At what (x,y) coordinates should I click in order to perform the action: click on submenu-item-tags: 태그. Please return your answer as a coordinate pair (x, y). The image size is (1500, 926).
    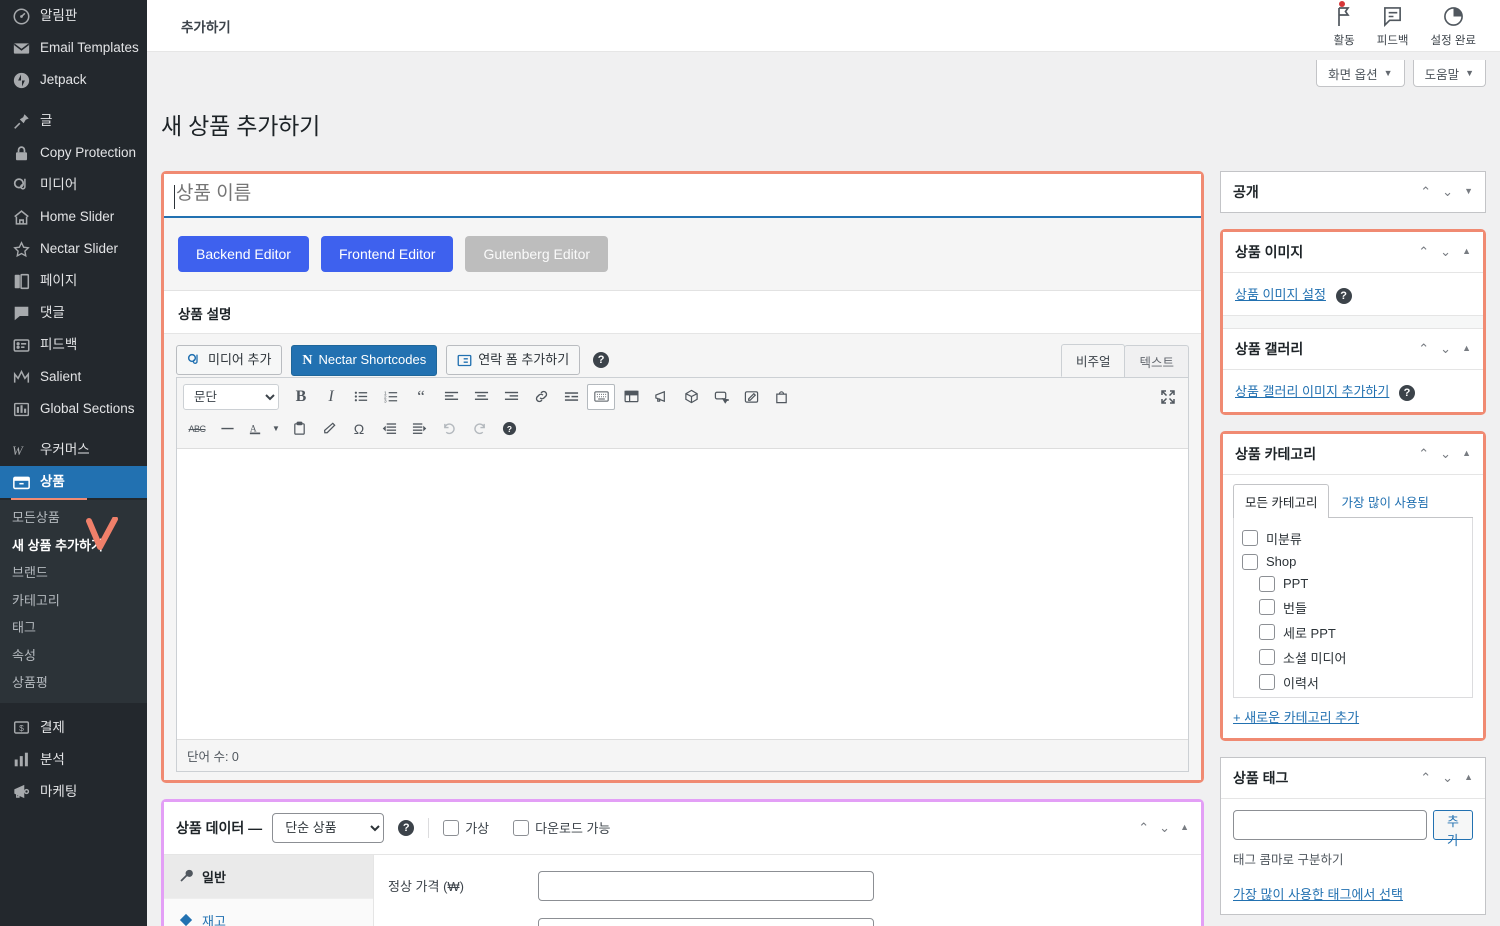
    Looking at the image, I should click on (73, 628).